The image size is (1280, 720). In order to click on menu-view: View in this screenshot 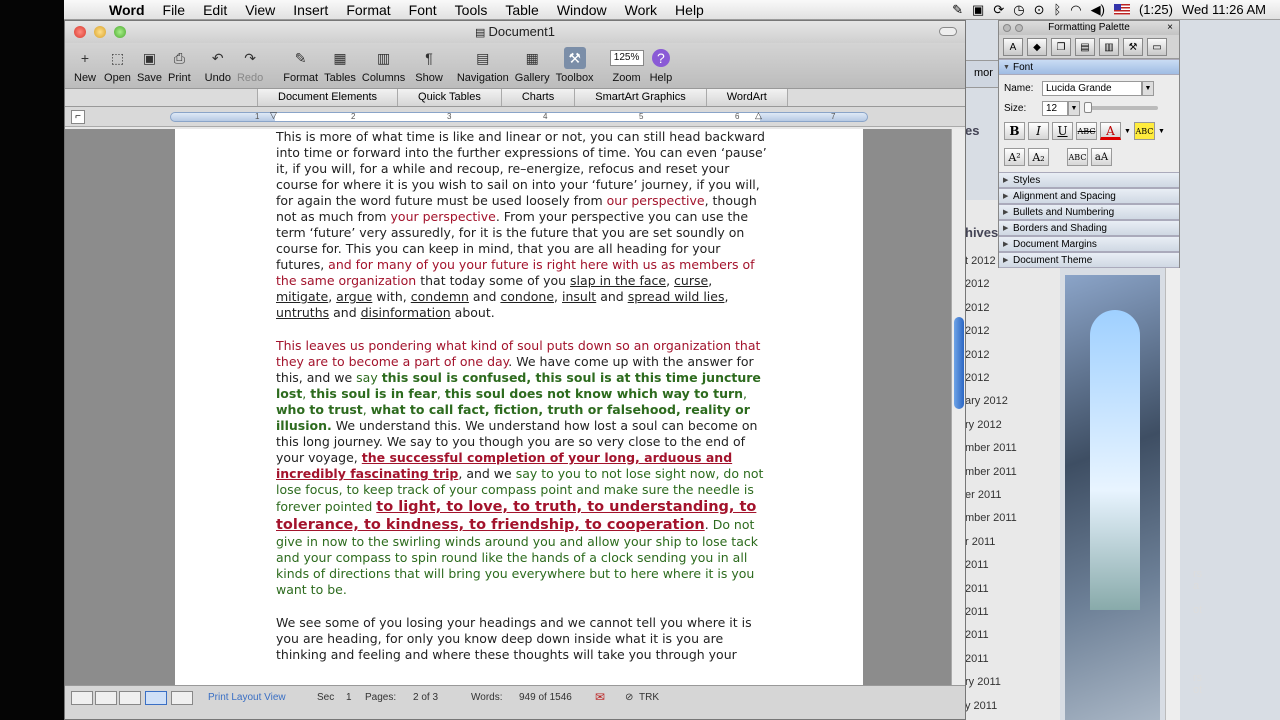, I will do `click(260, 10)`.